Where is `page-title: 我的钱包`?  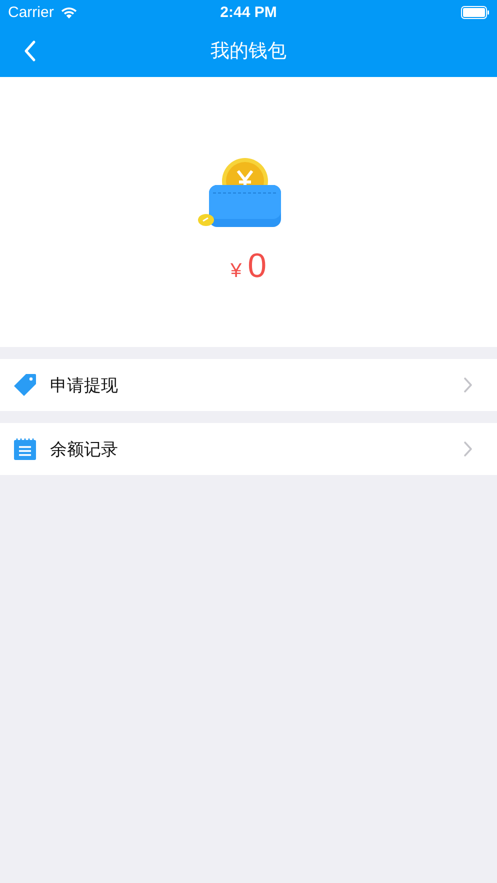 page-title: 我的钱包 is located at coordinates (248, 51).